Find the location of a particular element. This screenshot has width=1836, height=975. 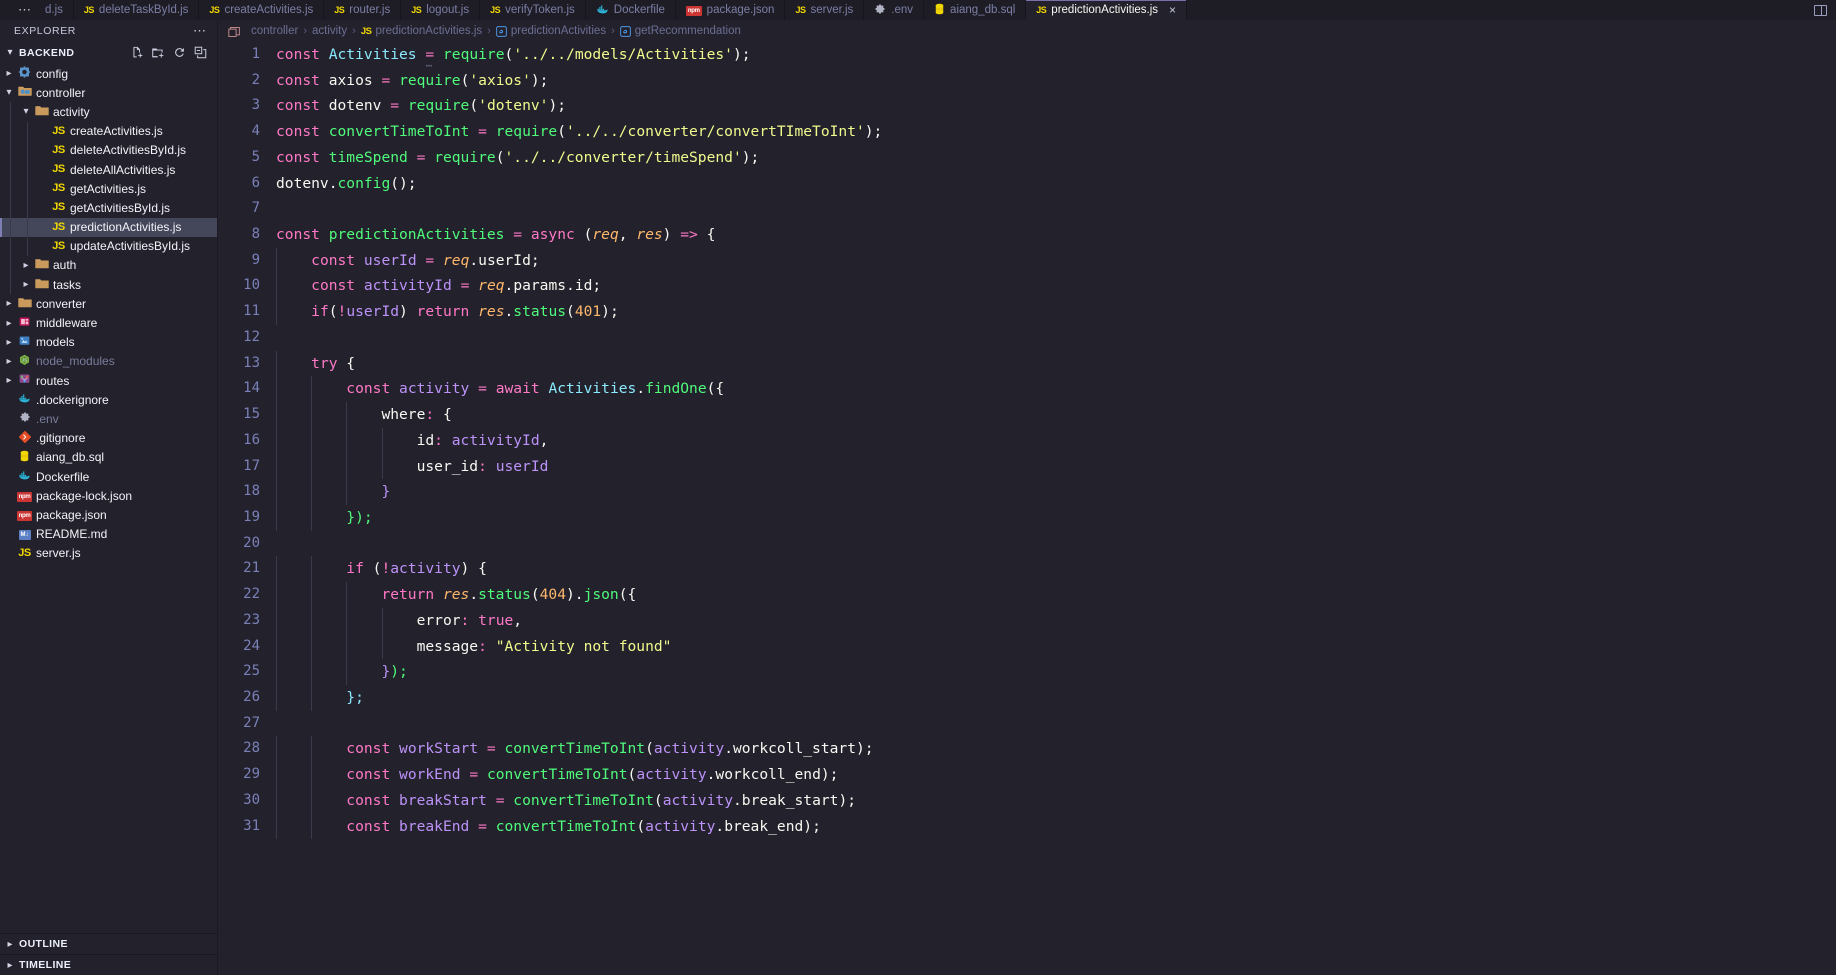

tree-file-readme-md: M↓ README.md is located at coordinates (108, 534).